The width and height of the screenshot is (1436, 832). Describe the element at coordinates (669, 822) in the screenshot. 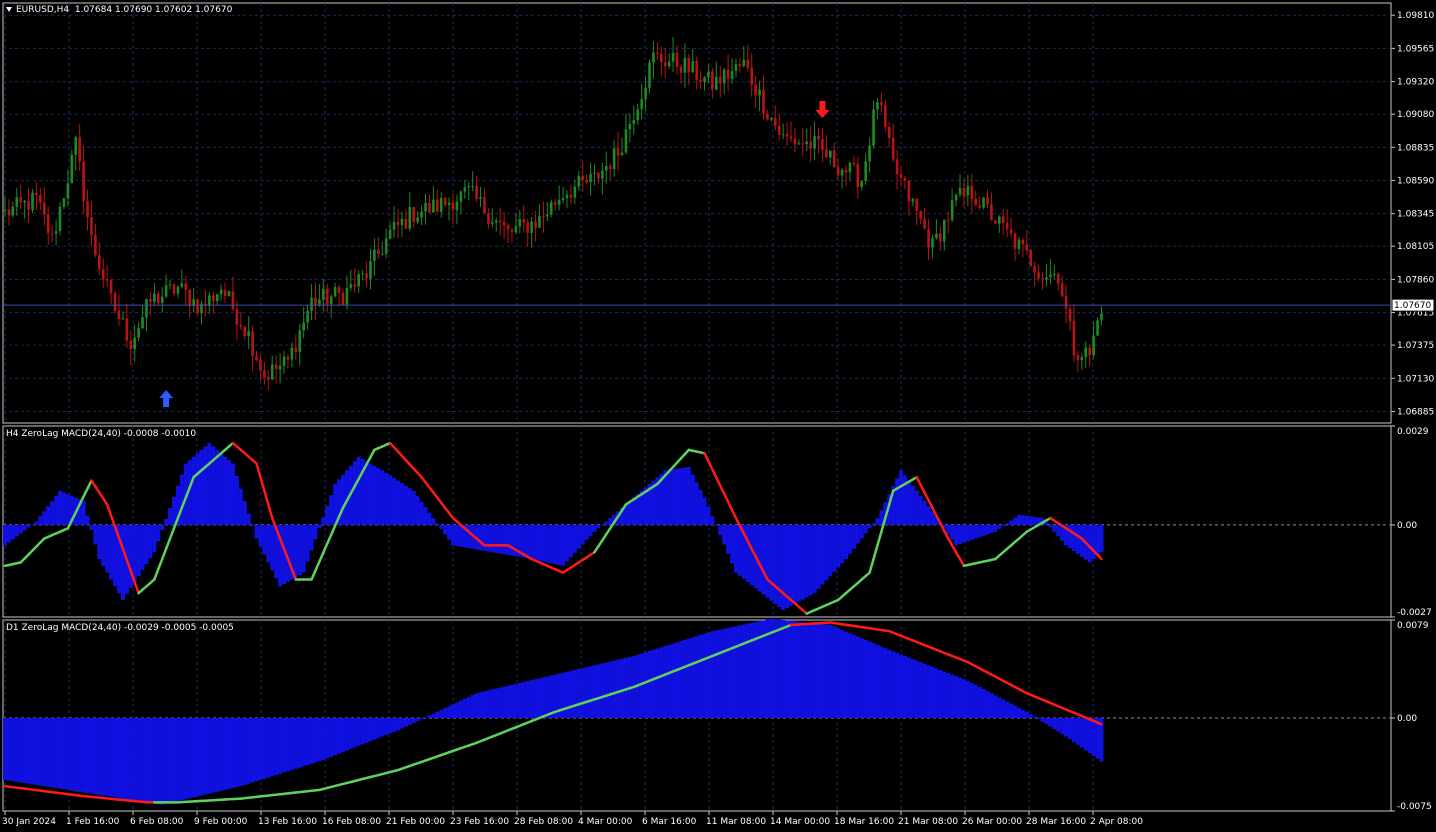

I see `x-tick-label: 6 Mar 16:00` at that location.